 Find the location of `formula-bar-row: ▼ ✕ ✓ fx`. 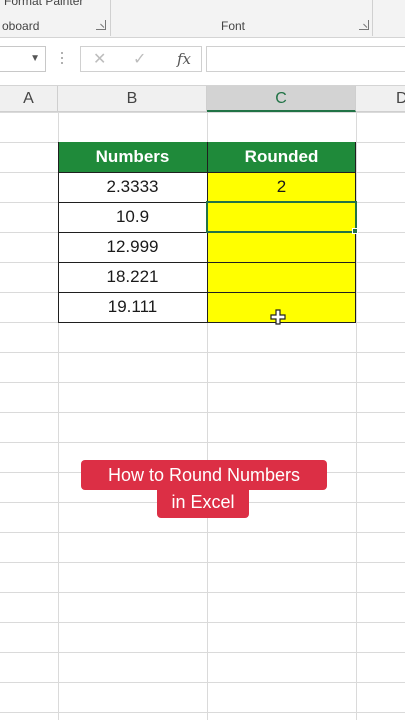

formula-bar-row: ▼ ✕ ✓ fx is located at coordinates (202, 62).